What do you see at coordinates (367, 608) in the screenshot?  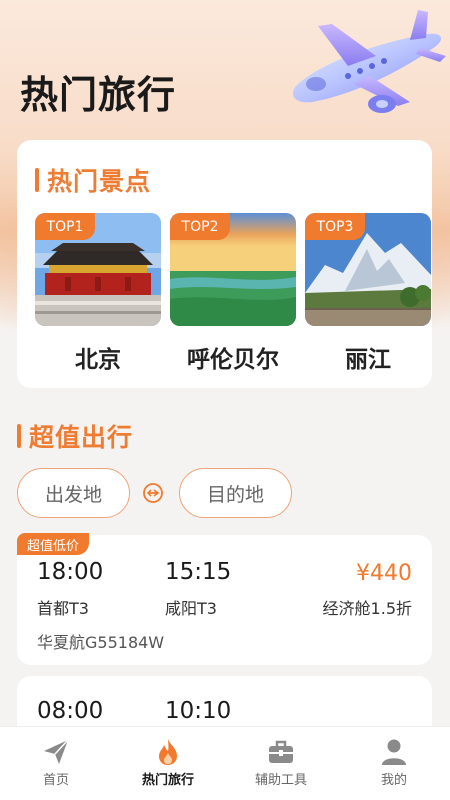 I see `cabin-discount: 经济舱1.5折` at bounding box center [367, 608].